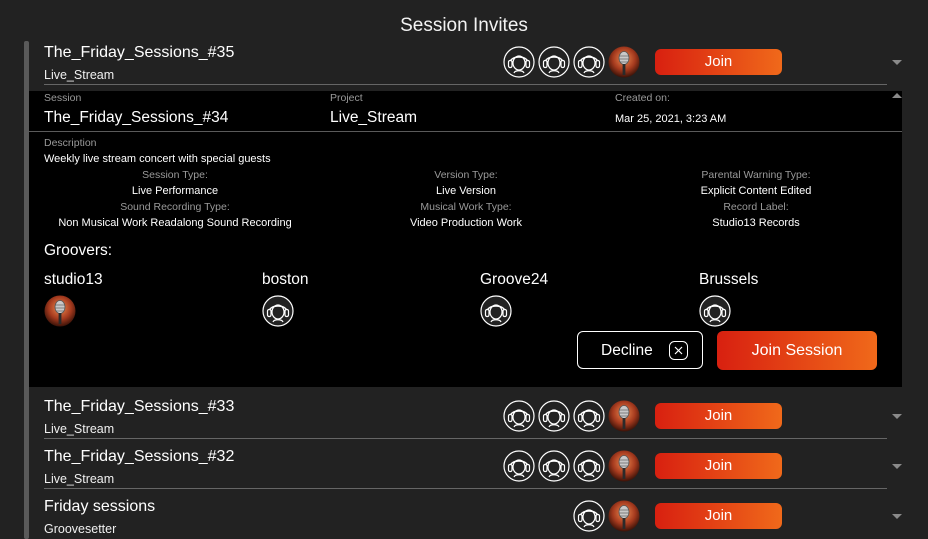  What do you see at coordinates (466, 175) in the screenshot?
I see `field-label: Version Type:` at bounding box center [466, 175].